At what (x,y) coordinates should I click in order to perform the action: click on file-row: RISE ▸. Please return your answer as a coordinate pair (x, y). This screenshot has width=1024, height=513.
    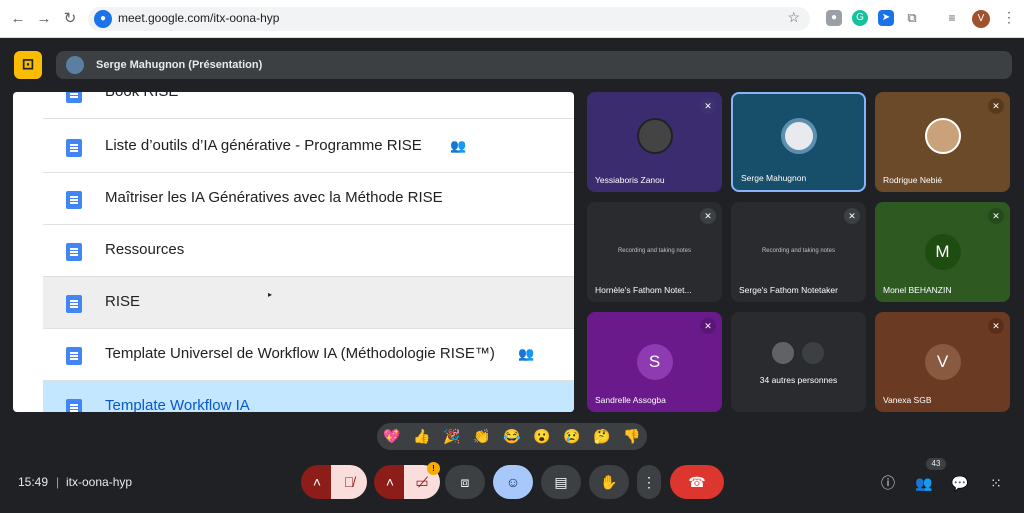
    Looking at the image, I should click on (308, 303).